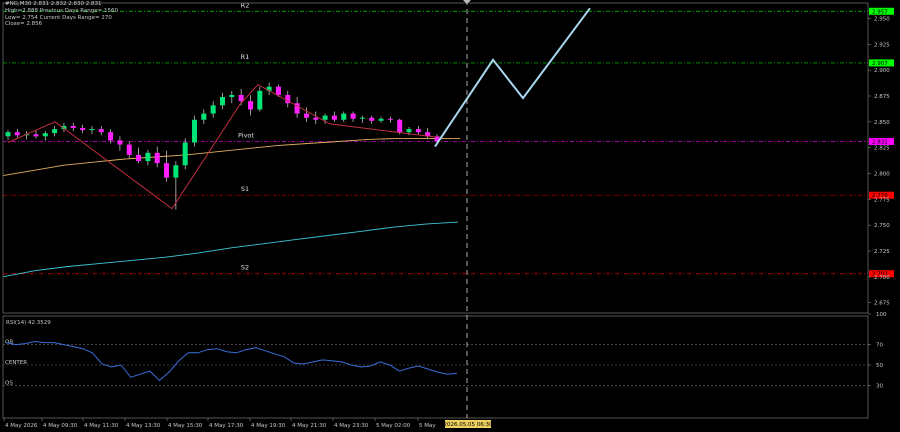 The width and height of the screenshot is (900, 432). I want to click on level-label-r2: R2, so click(245, 5).